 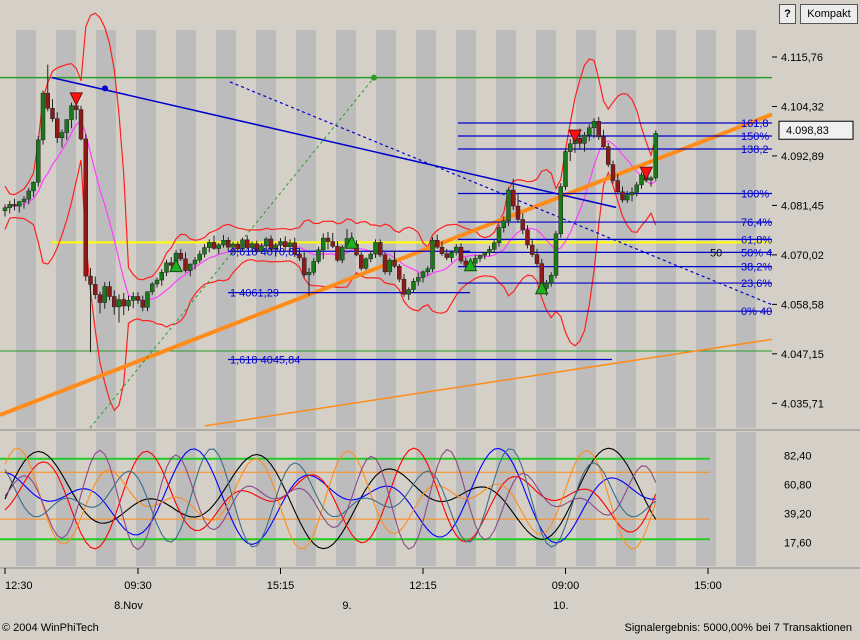 What do you see at coordinates (756, 284) in the screenshot?
I see `fibonacci-label: 23,6%` at bounding box center [756, 284].